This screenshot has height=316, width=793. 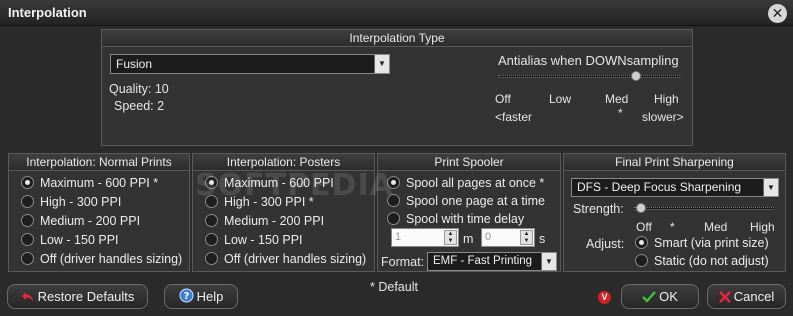 What do you see at coordinates (514, 117) in the screenshot?
I see `antialias-scale-faster: <faster` at bounding box center [514, 117].